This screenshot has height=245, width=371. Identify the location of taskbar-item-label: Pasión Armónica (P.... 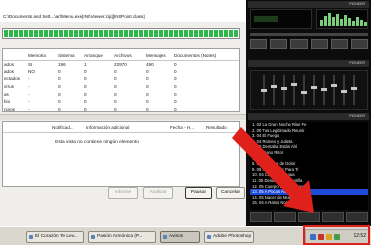
(120, 236).